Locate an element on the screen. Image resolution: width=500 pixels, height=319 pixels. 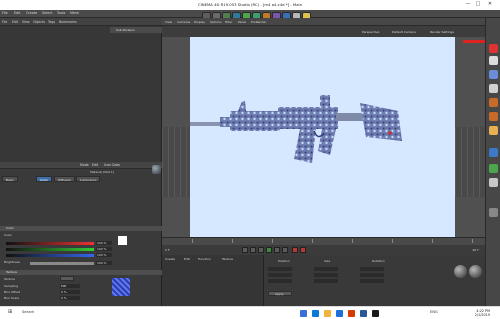
search-box: Search is located at coordinates (28, 312).